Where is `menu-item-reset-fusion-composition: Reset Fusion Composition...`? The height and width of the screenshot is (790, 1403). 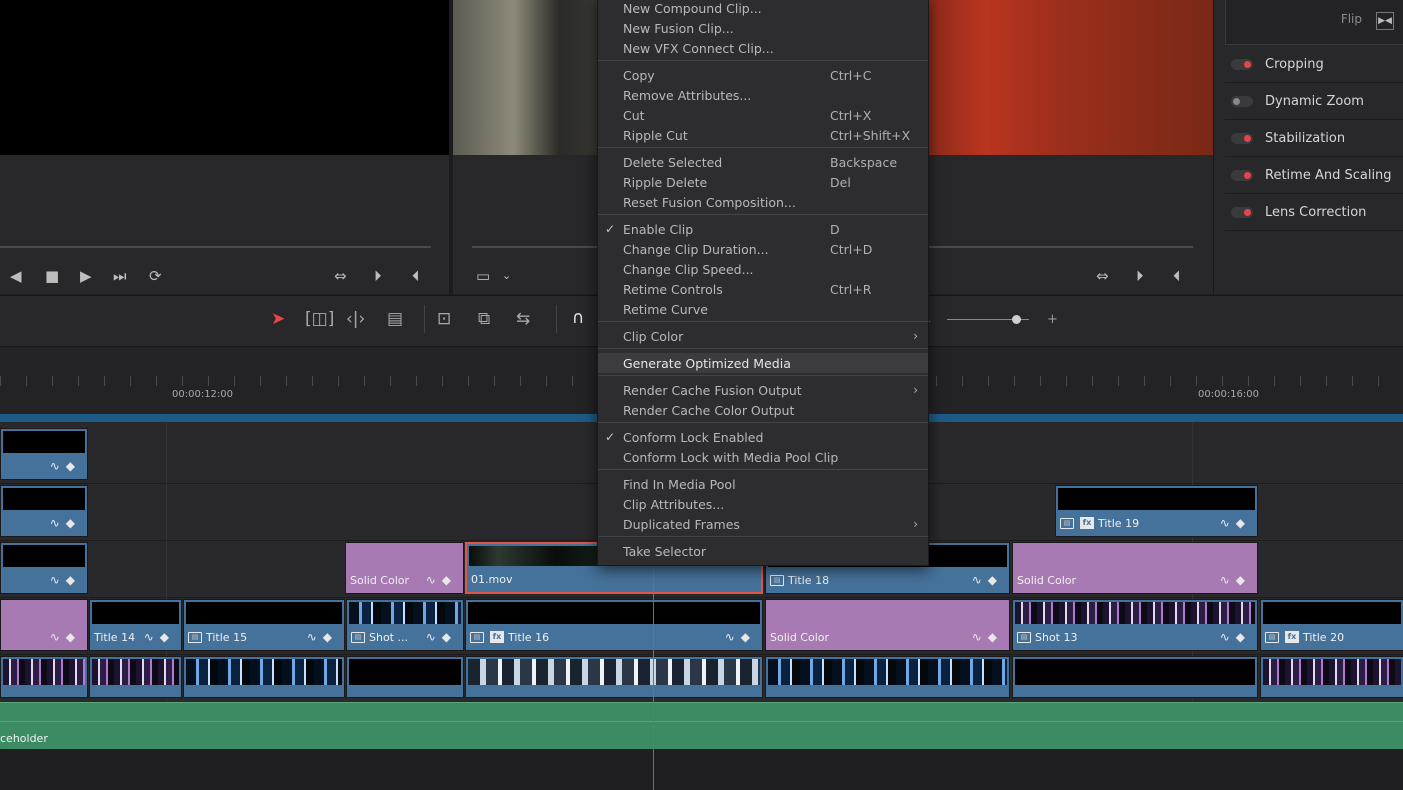 menu-item-reset-fusion-composition: Reset Fusion Composition... is located at coordinates (763, 202).